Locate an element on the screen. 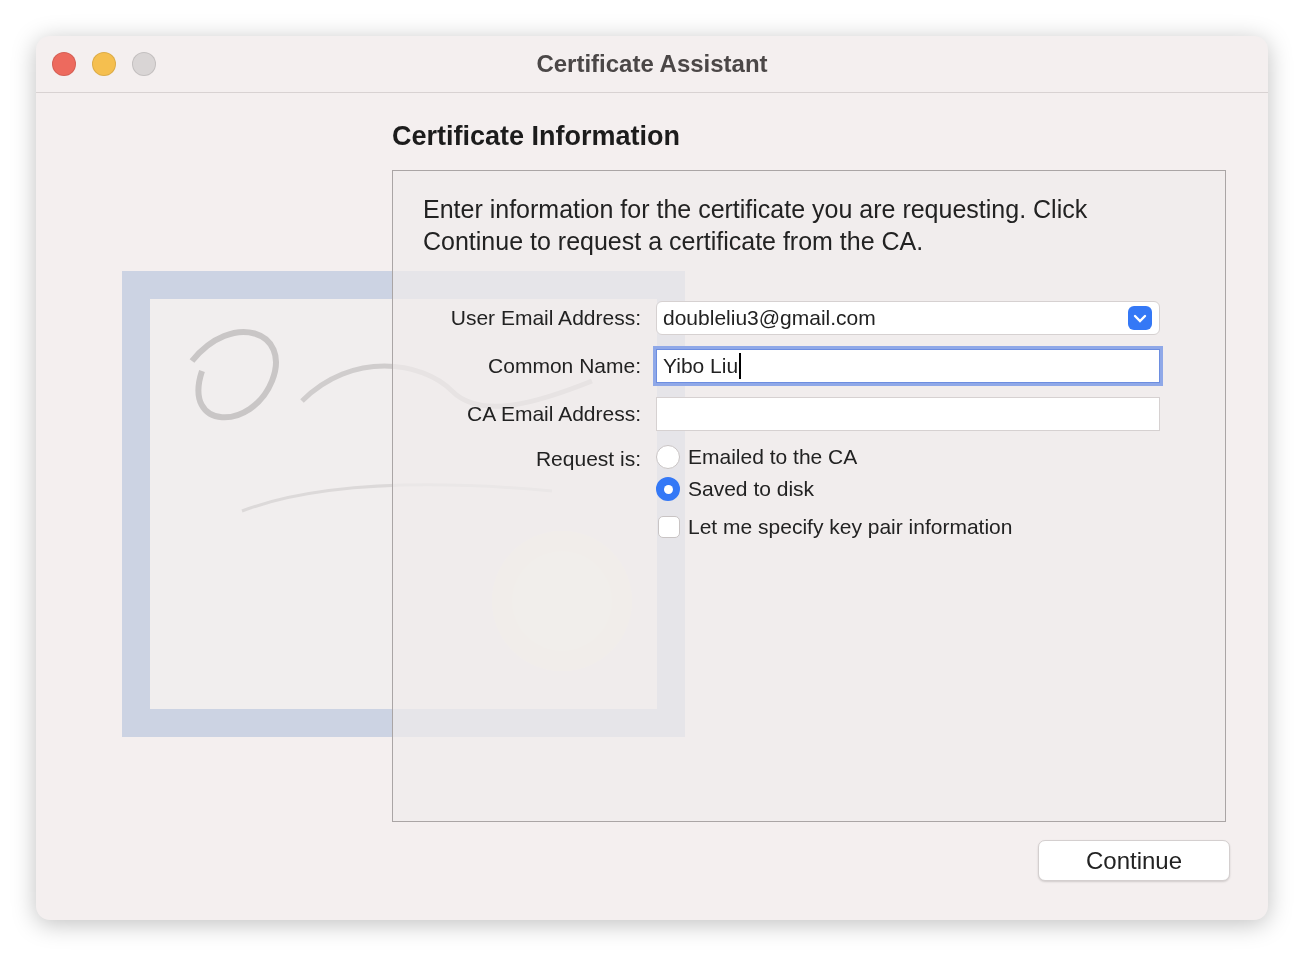 The height and width of the screenshot is (956, 1304). input-field is located at coordinates (908, 414).